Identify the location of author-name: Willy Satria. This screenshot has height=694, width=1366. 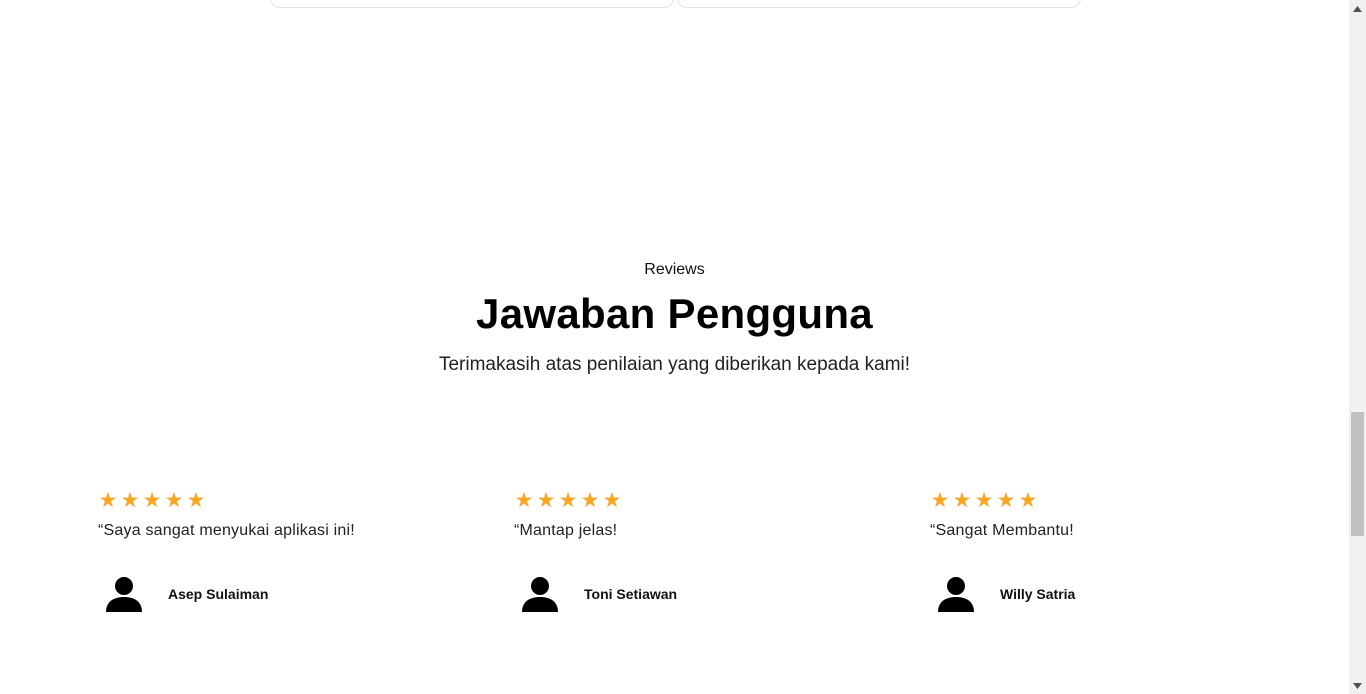
(1038, 594).